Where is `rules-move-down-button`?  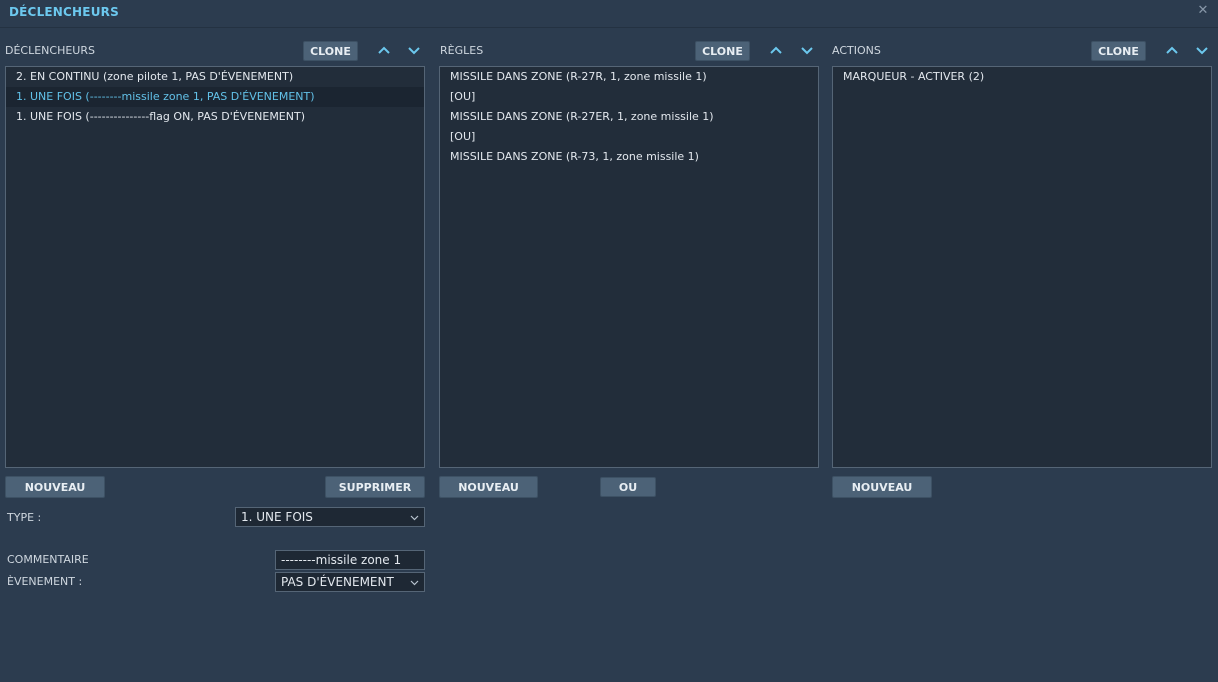
rules-move-down-button is located at coordinates (807, 50).